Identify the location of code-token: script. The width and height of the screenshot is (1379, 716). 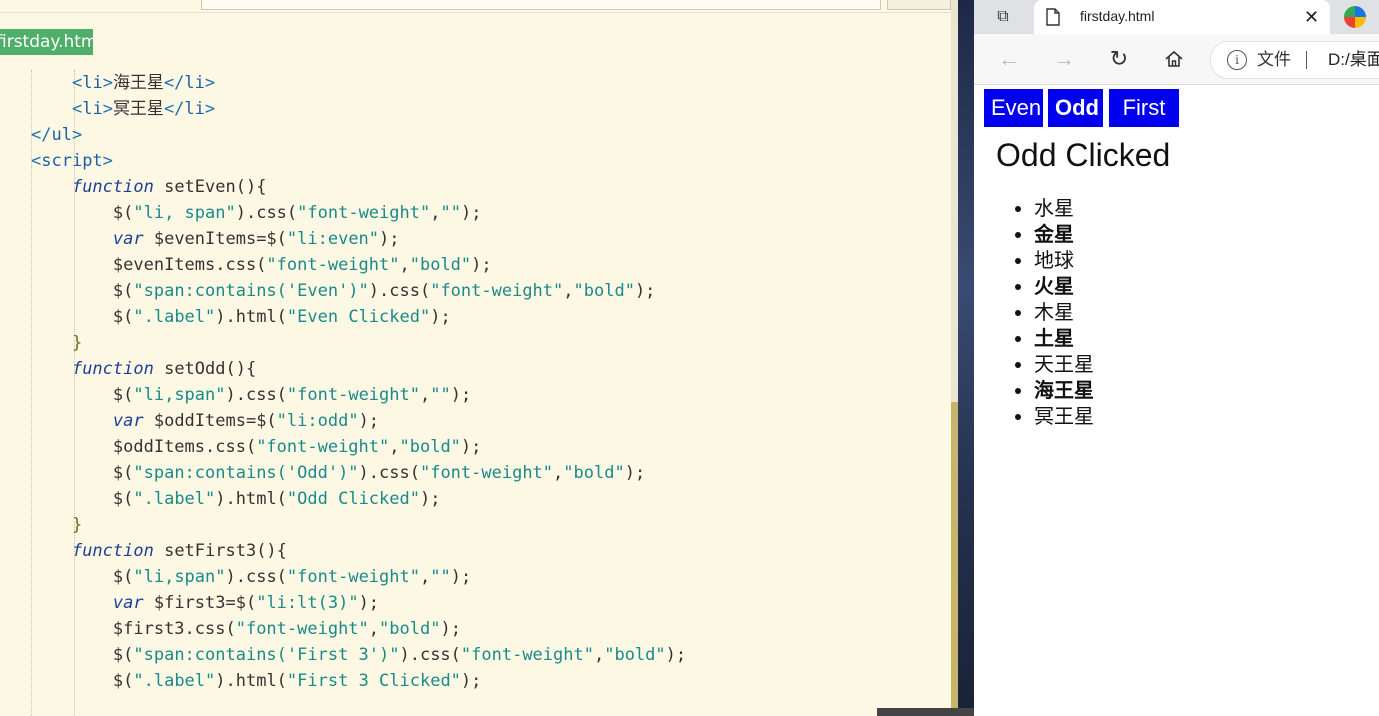
(72, 161).